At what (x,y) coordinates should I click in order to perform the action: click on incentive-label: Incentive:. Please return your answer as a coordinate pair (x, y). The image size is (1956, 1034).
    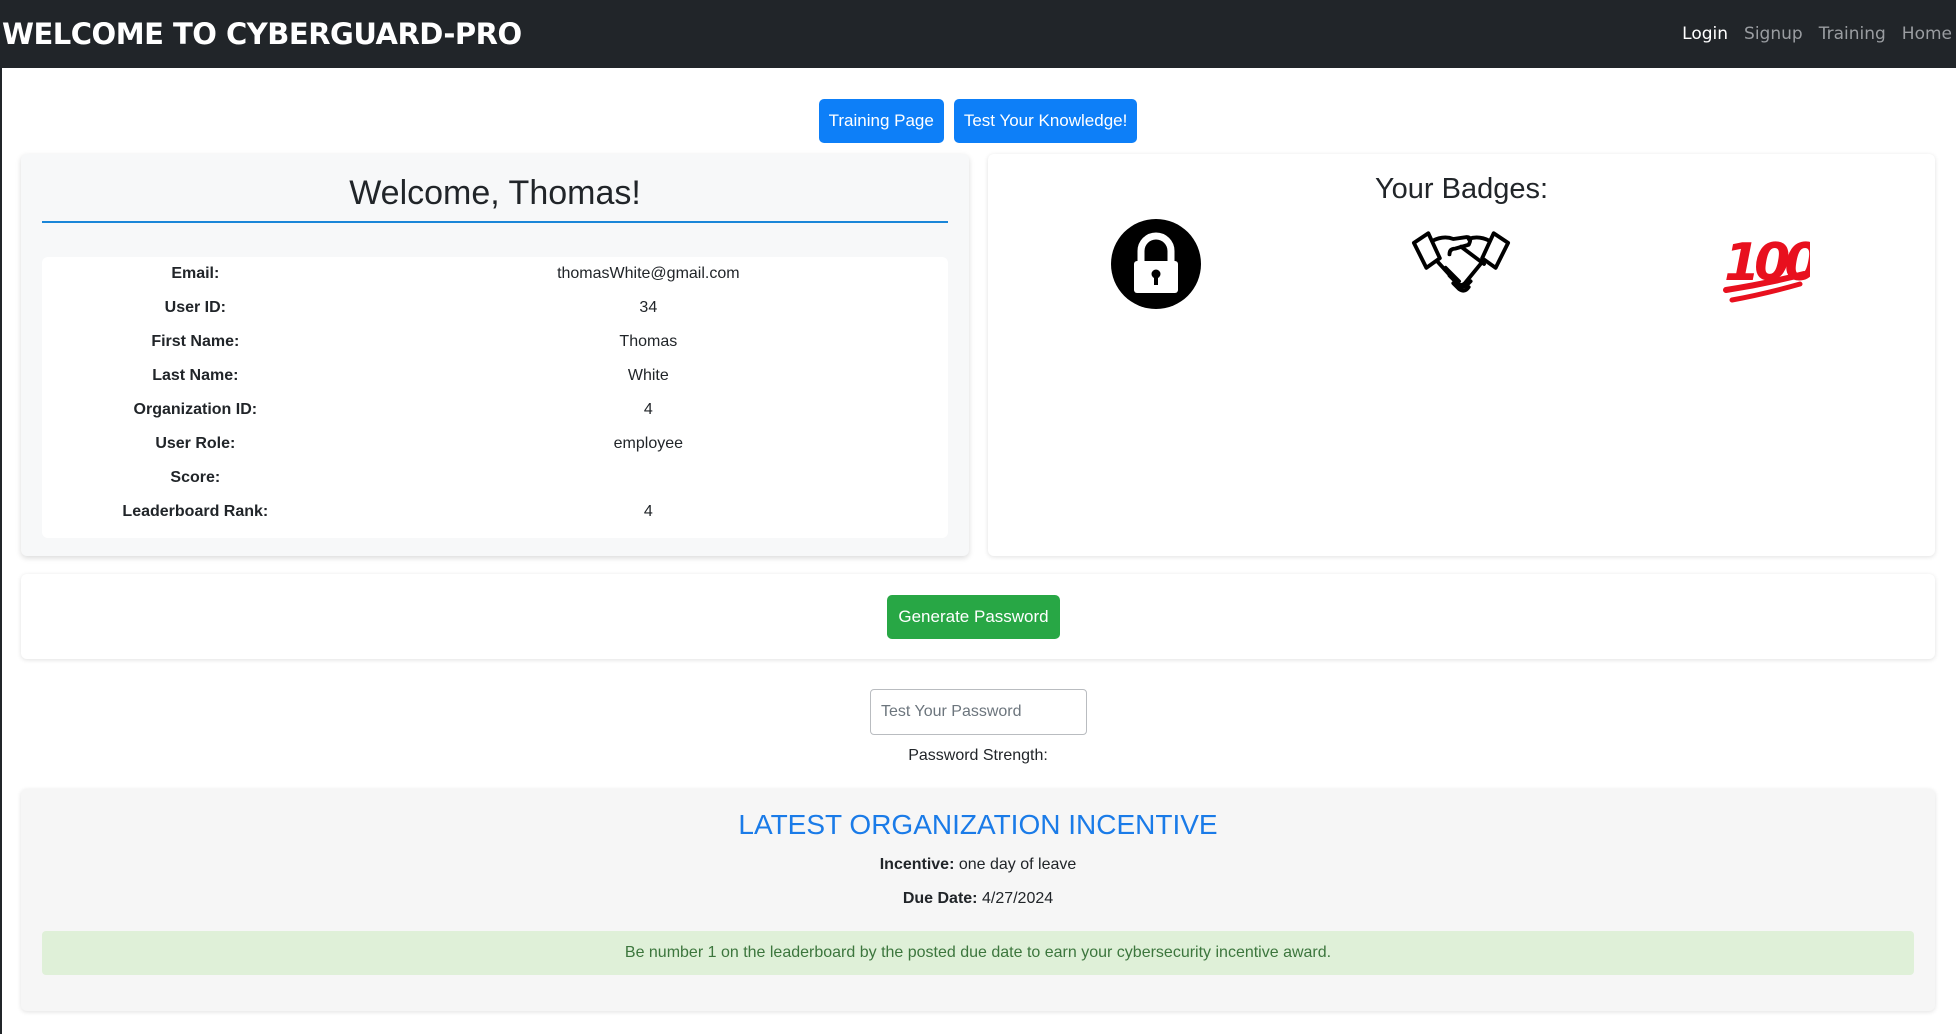
    Looking at the image, I should click on (917, 864).